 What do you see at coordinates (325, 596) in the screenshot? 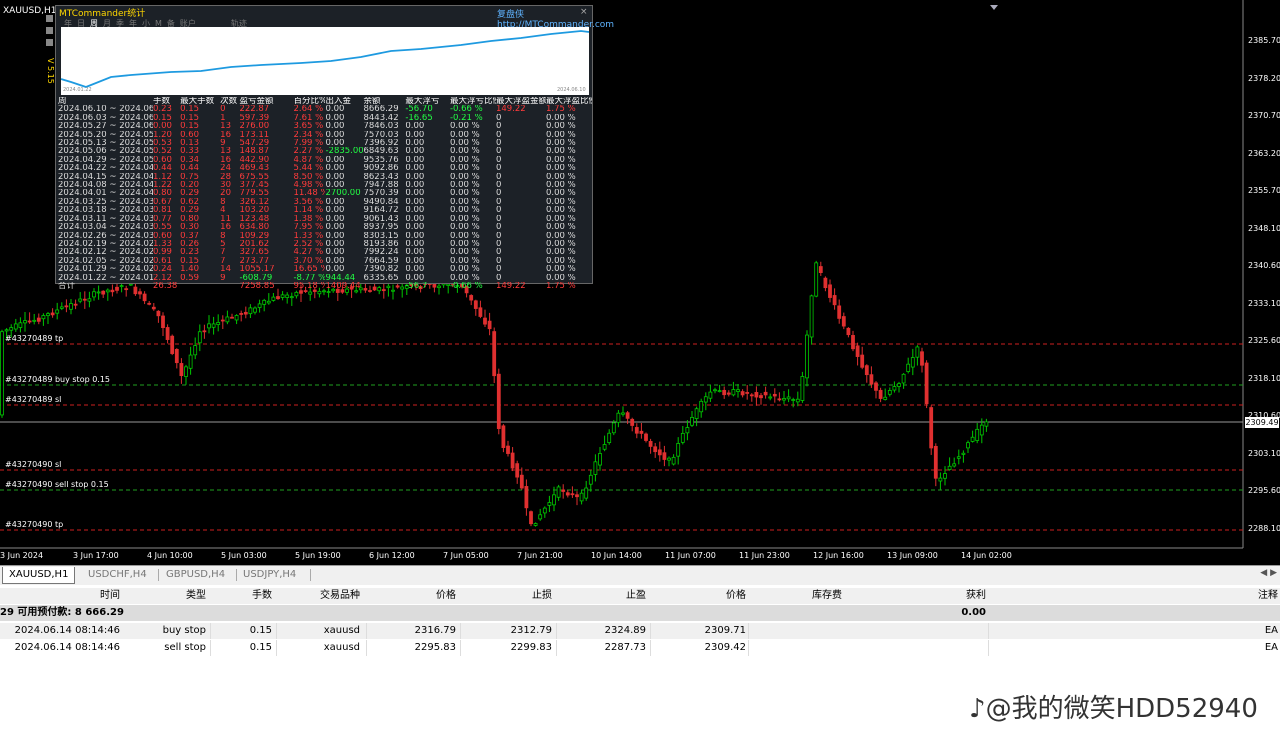
I see `col-symbol: 交易品种` at bounding box center [325, 596].